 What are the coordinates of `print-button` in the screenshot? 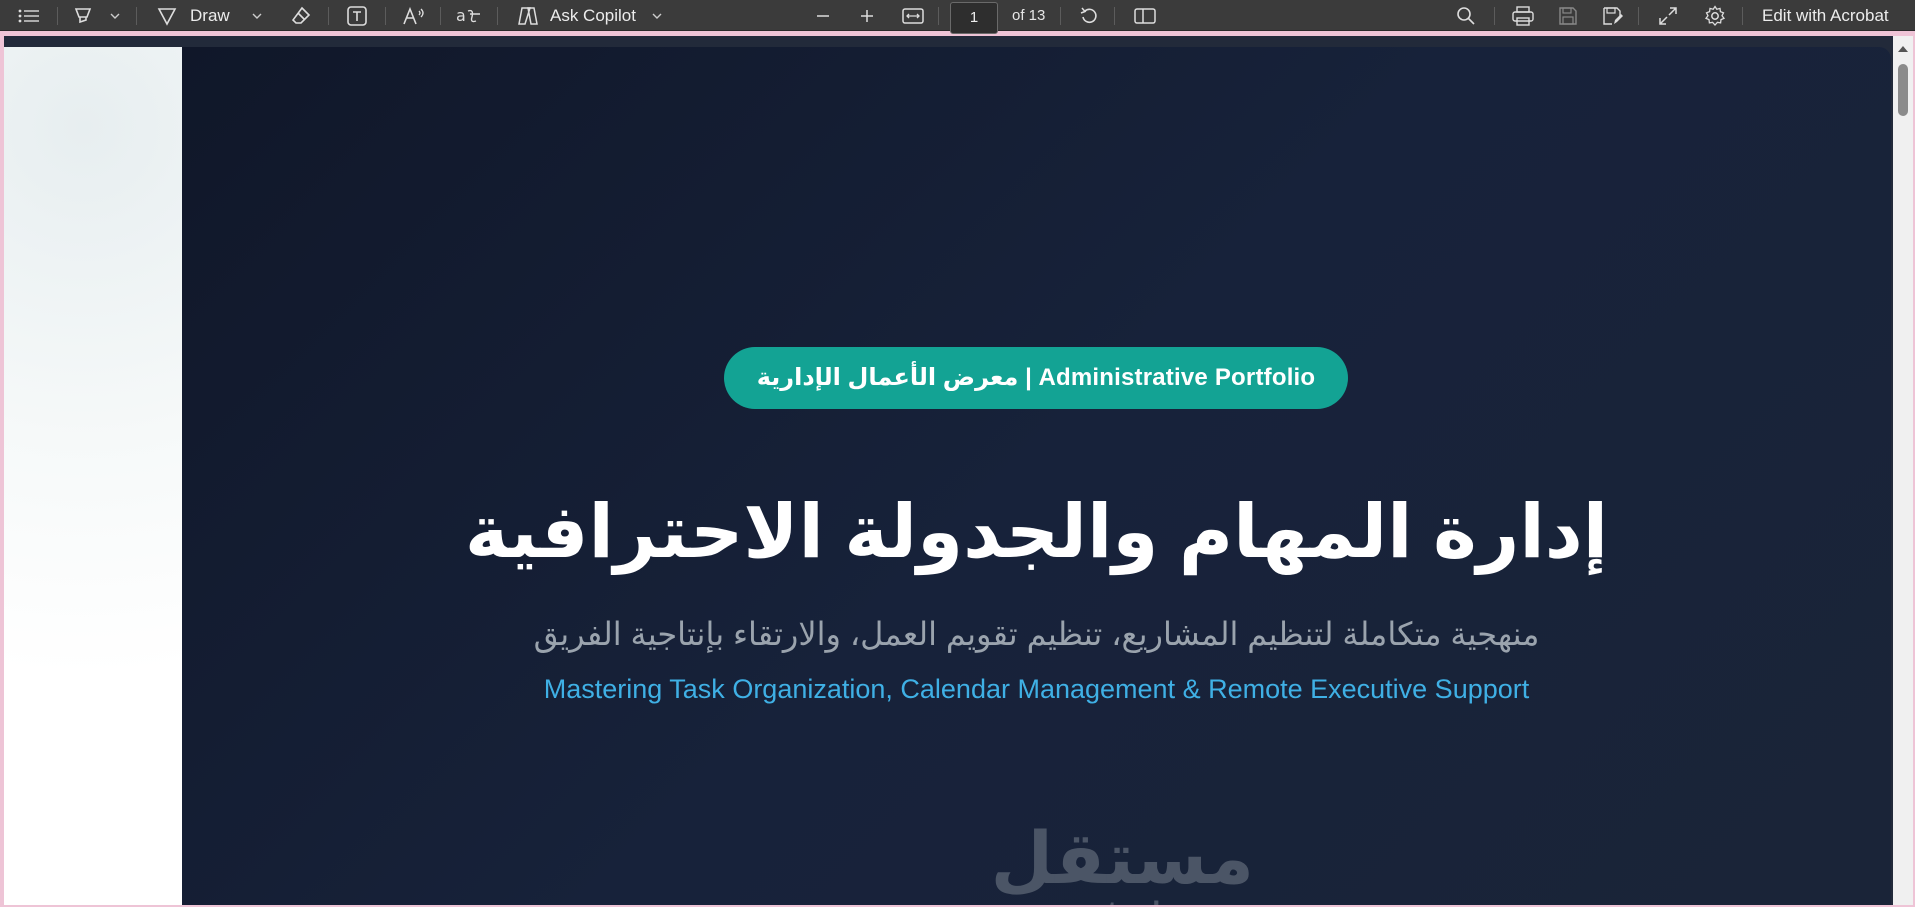 It's located at (1523, 15).